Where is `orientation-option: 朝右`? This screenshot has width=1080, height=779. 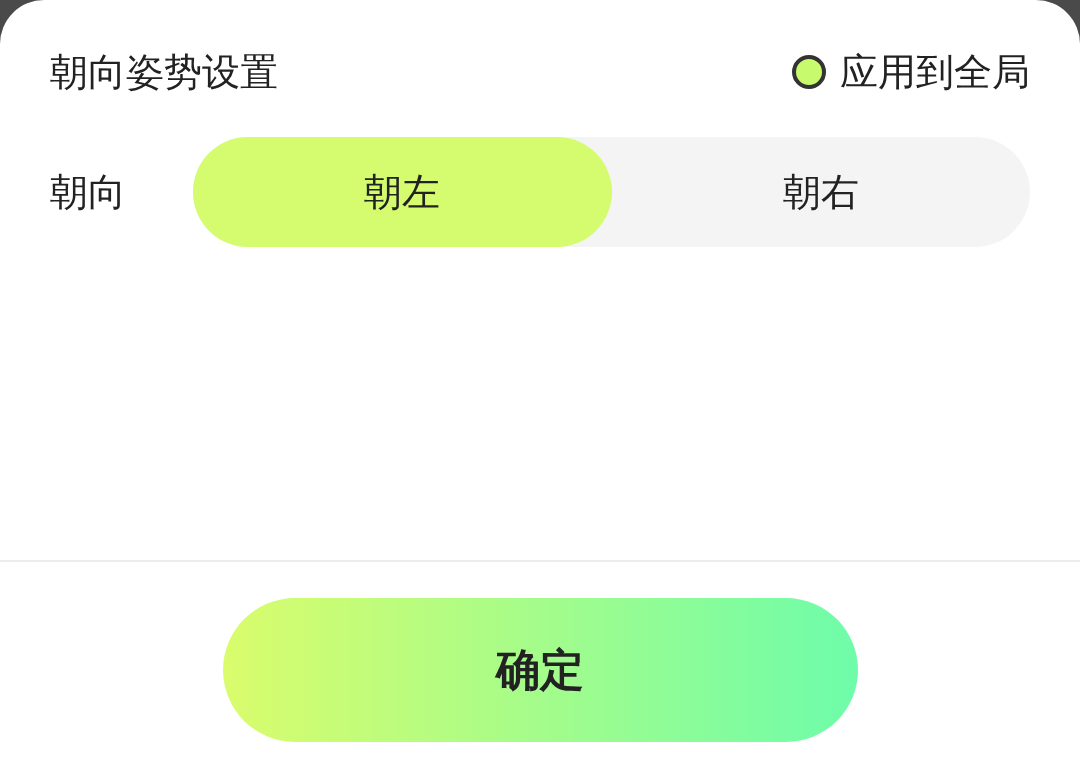
orientation-option: 朝右 is located at coordinates (820, 192).